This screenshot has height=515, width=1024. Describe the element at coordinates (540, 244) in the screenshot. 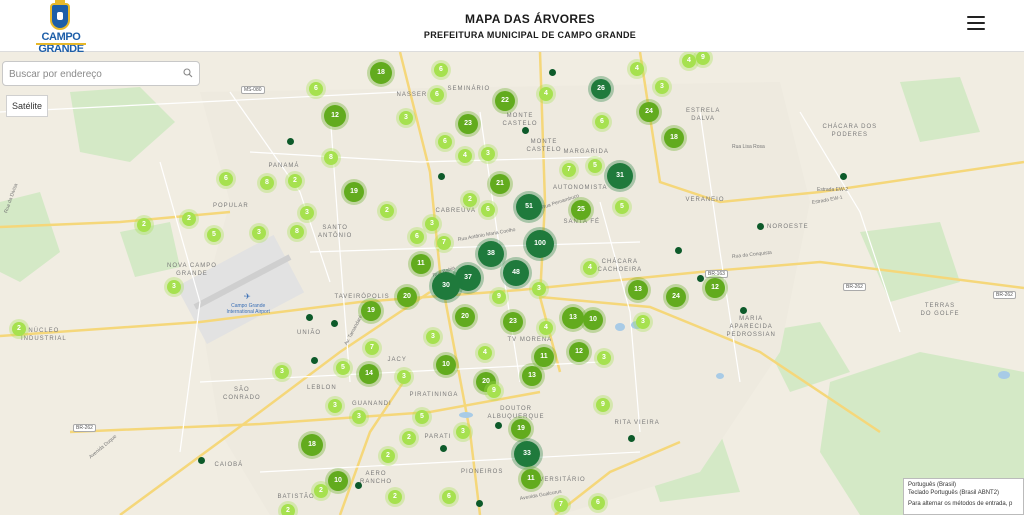

I see `tree-cluster-marker: 100` at that location.